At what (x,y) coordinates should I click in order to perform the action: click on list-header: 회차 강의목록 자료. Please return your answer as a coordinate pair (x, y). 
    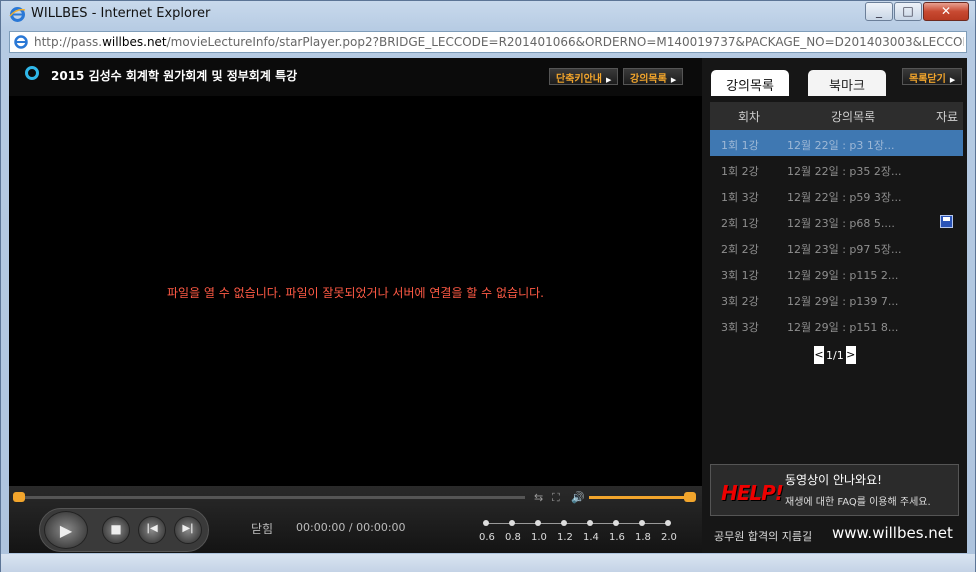
    Looking at the image, I should click on (836, 116).